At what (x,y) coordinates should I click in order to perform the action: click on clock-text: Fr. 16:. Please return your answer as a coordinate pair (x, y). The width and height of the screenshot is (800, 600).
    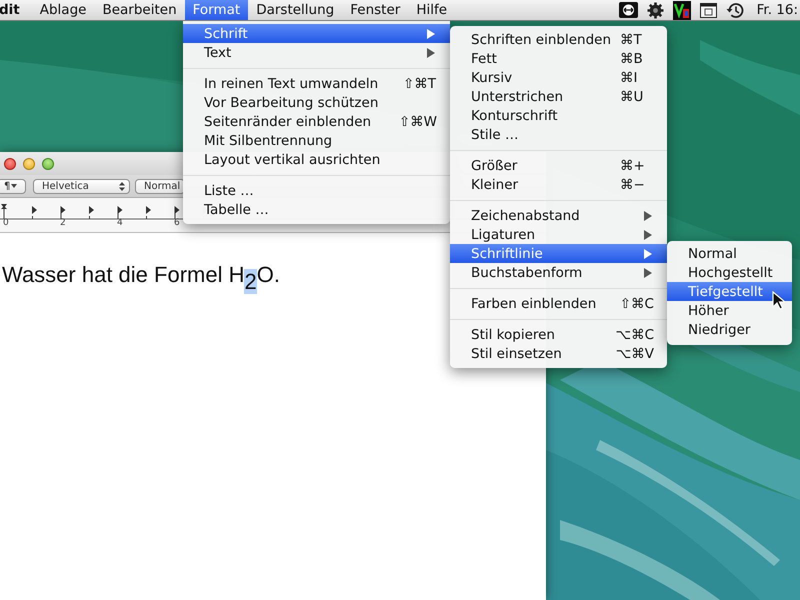
    Looking at the image, I should click on (775, 10).